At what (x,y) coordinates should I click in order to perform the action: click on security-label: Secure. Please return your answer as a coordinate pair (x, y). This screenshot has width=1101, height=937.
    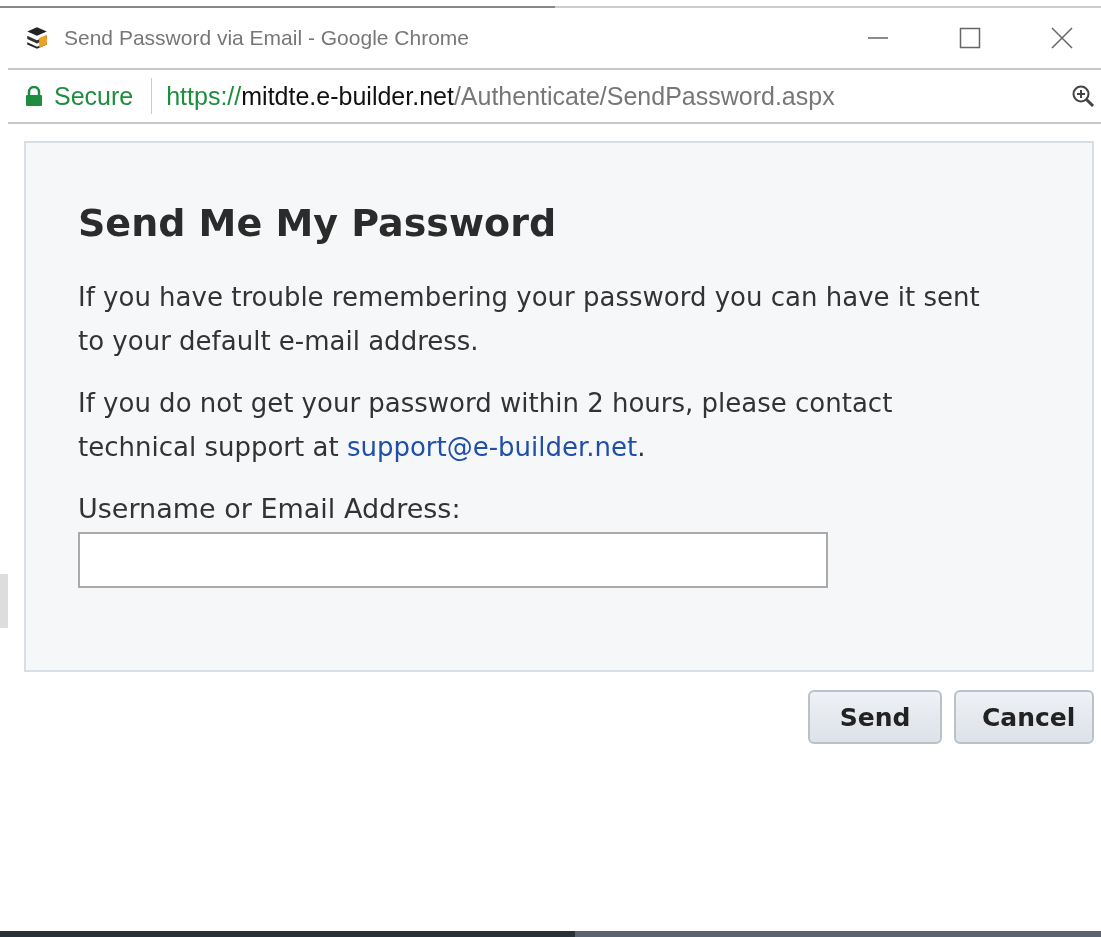
    Looking at the image, I should click on (94, 96).